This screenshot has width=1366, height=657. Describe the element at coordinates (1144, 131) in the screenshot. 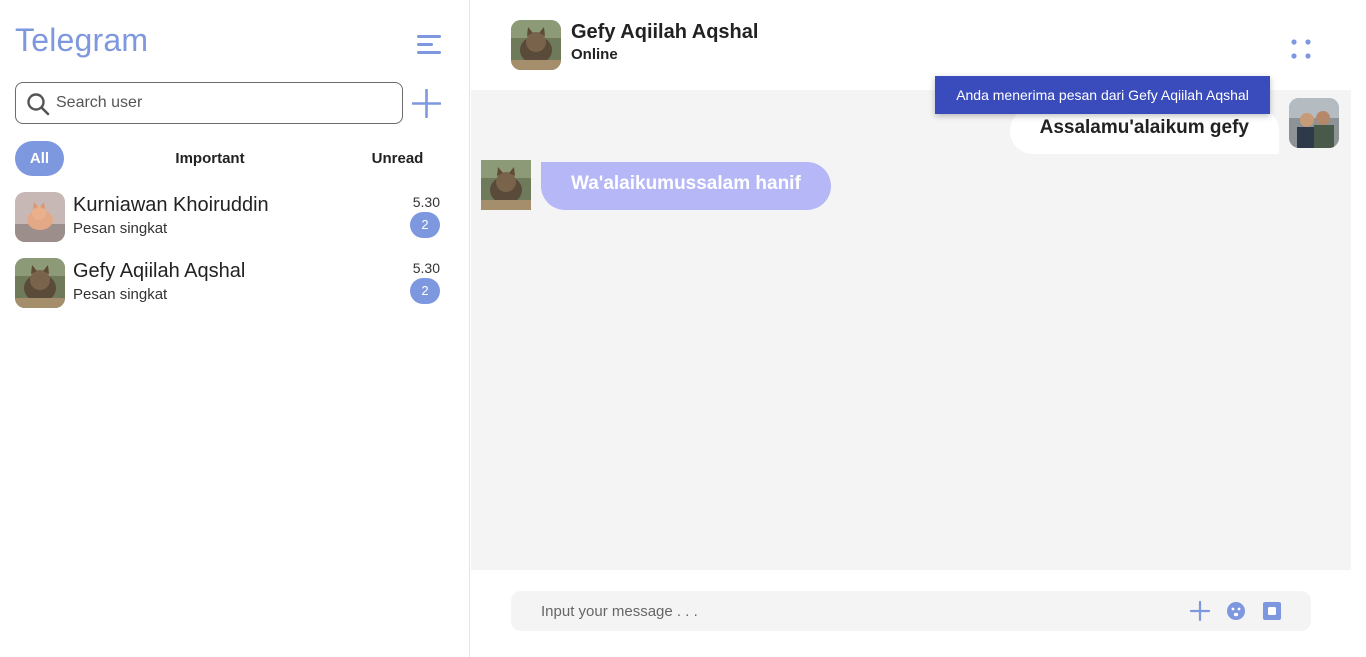

I see `outgoing-message: Assalamu'alaikum gefy` at that location.